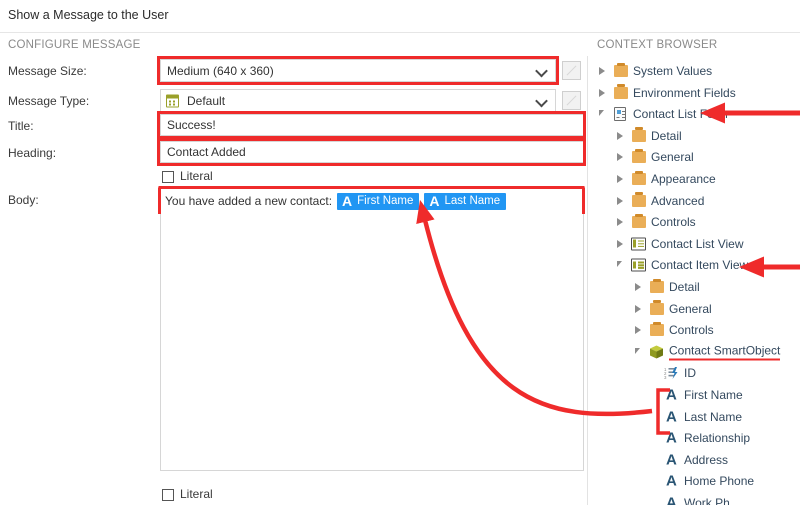 The width and height of the screenshot is (800, 505). I want to click on title-value: Success!, so click(191, 125).